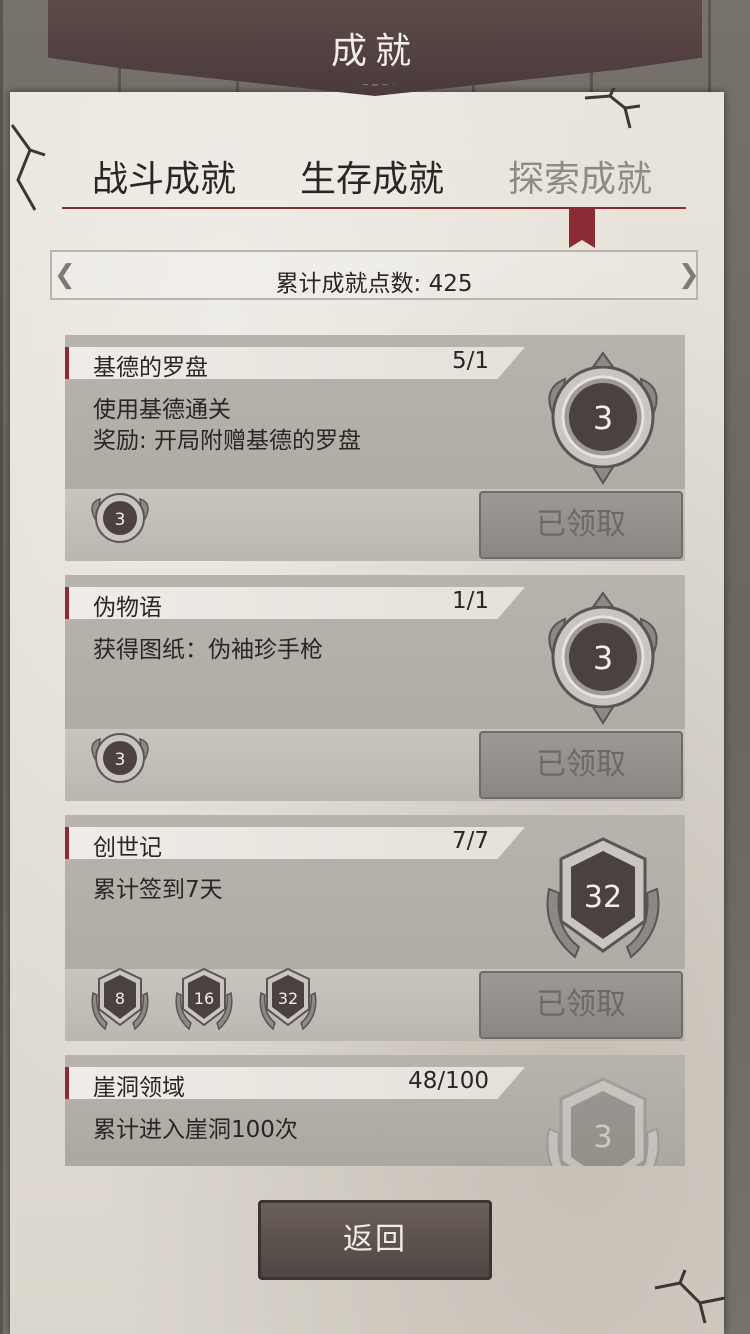 The image size is (750, 1334). What do you see at coordinates (127, 848) in the screenshot?
I see `achievement-name: 创世记` at bounding box center [127, 848].